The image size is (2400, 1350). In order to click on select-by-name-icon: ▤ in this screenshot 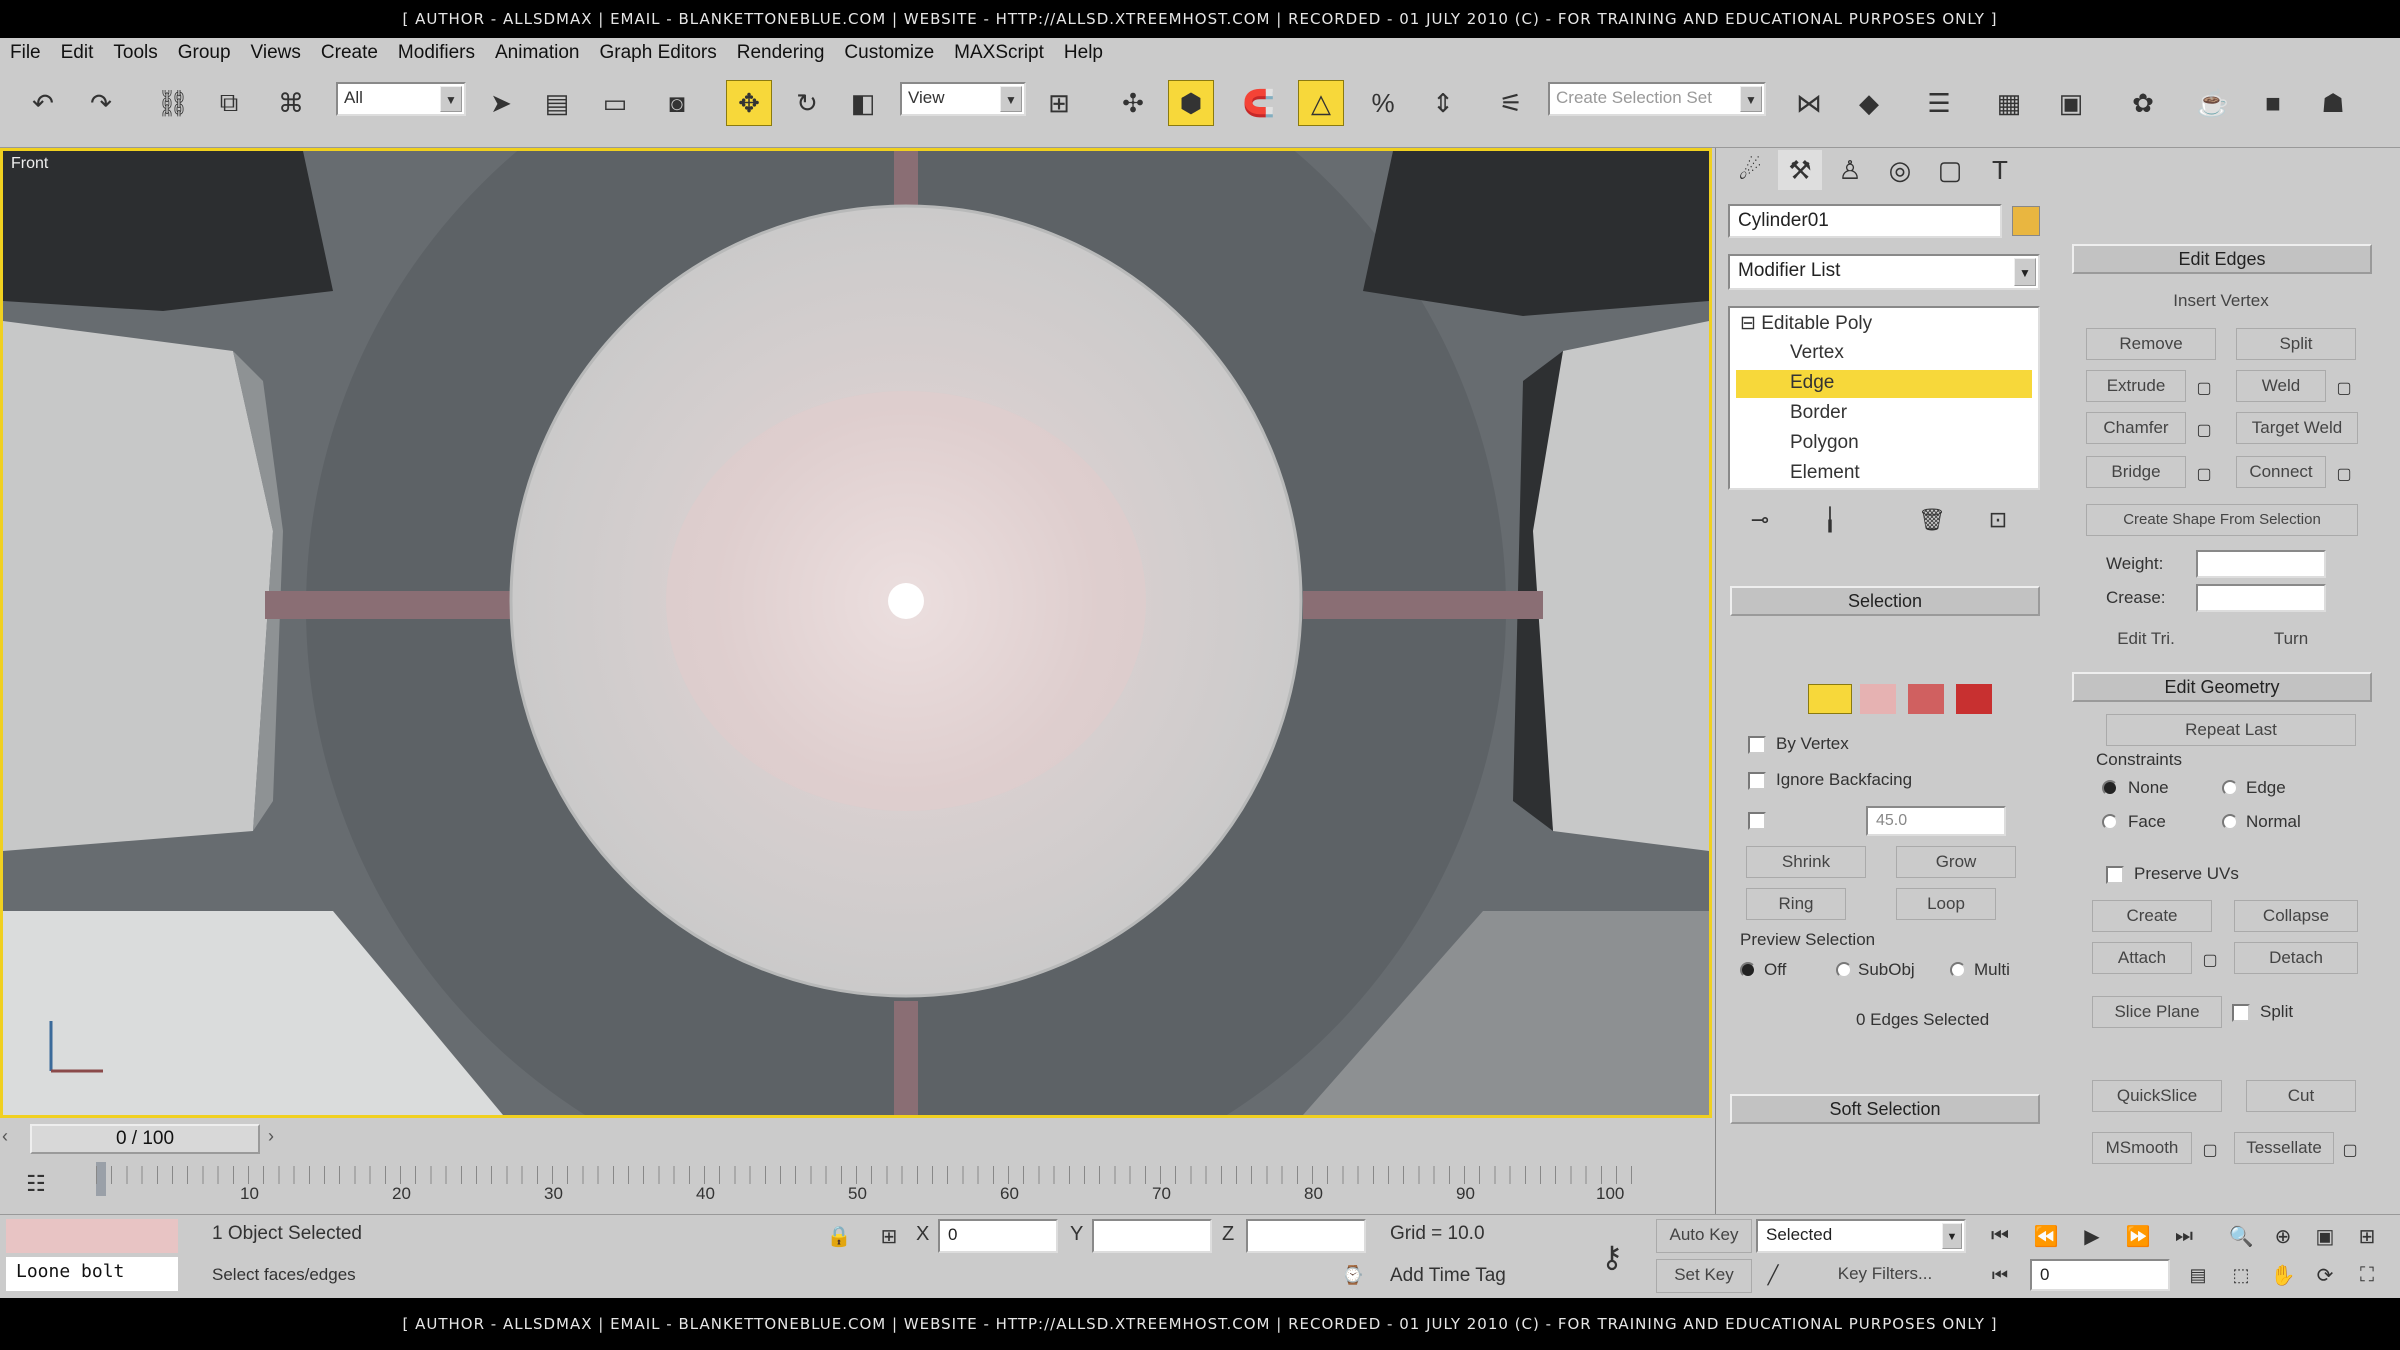, I will do `click(557, 103)`.